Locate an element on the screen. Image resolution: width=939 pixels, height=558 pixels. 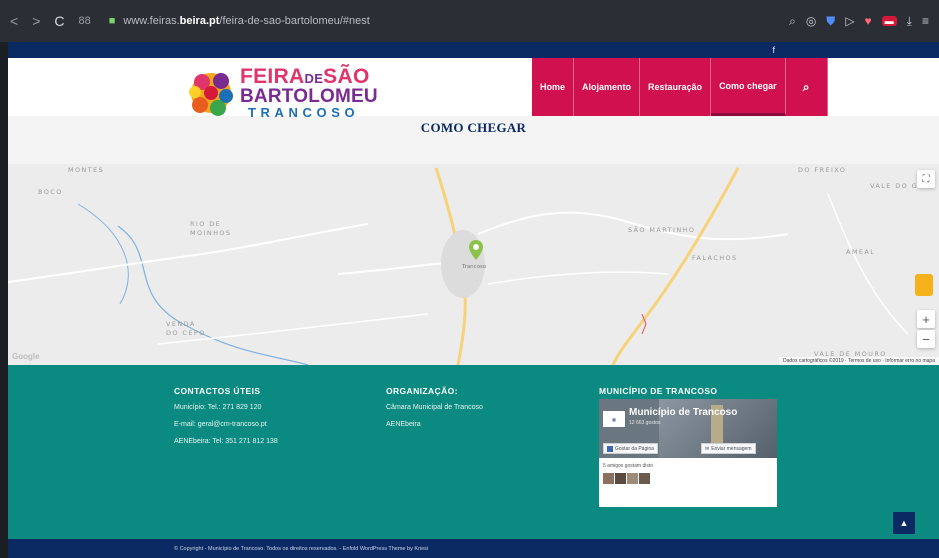
map-label: RIO DE MOINHOS is located at coordinates (211, 229).